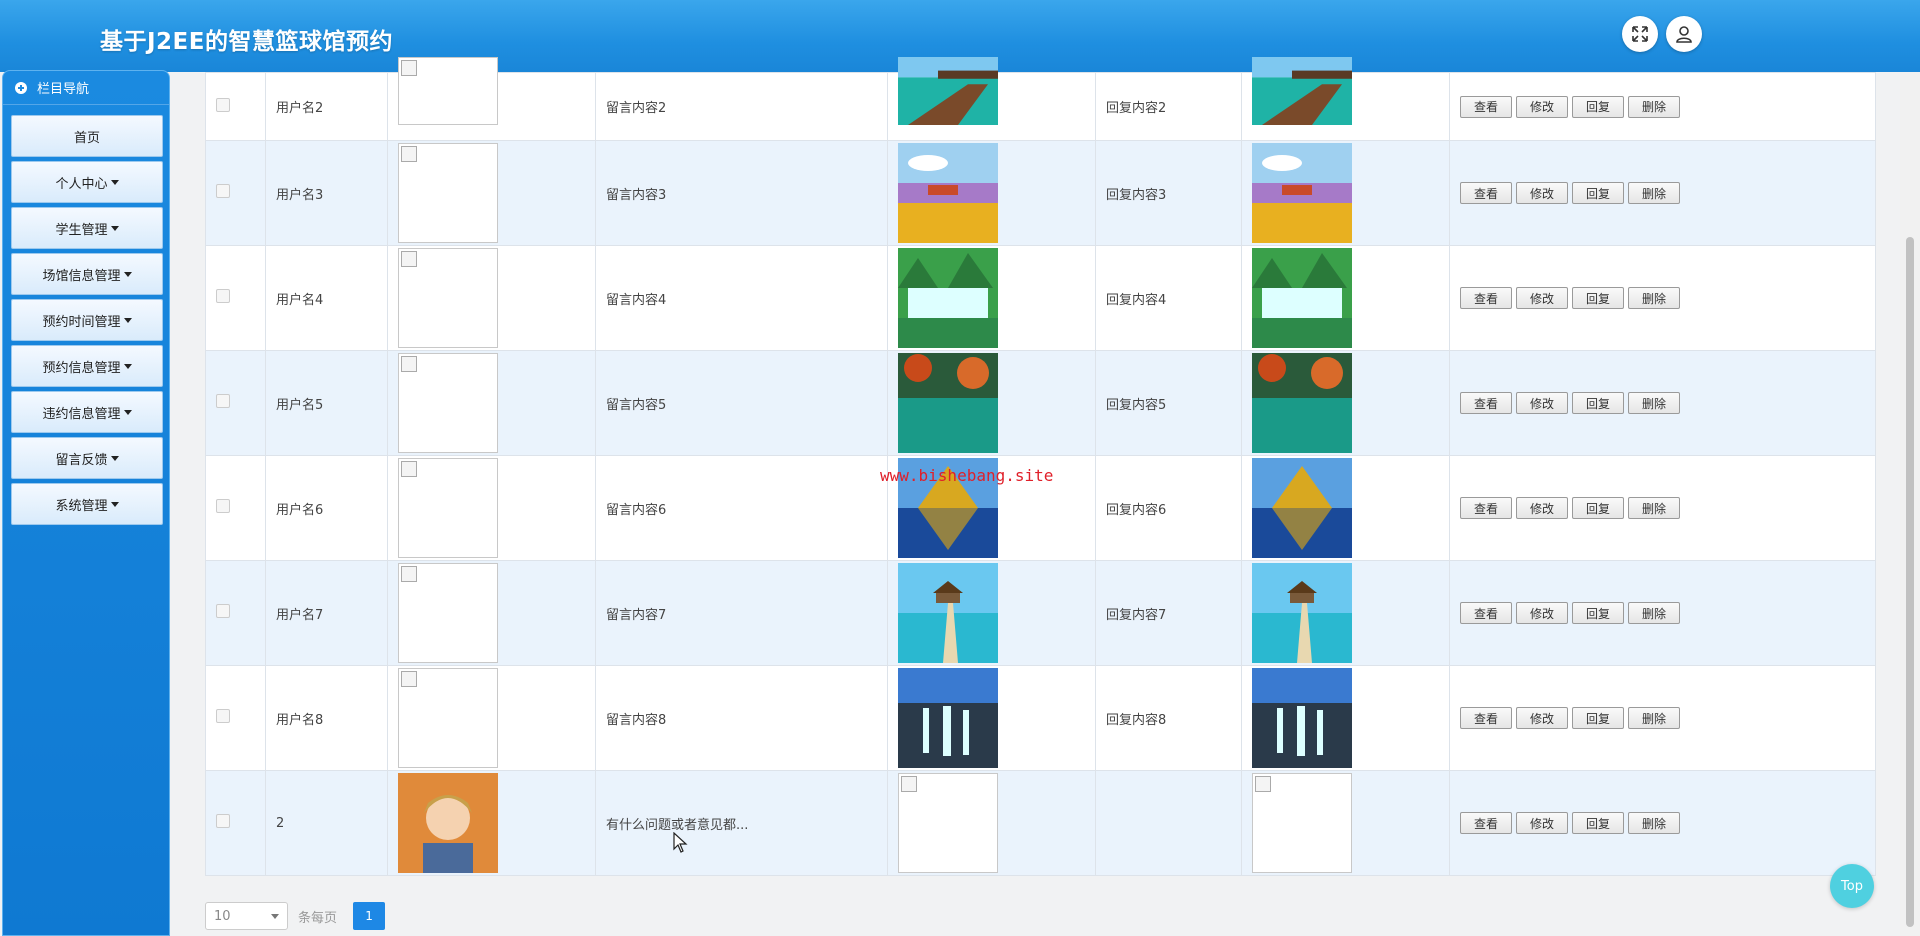  Describe the element at coordinates (81, 414) in the screenshot. I see `sidebar-item-label: 违约信息管理` at that location.